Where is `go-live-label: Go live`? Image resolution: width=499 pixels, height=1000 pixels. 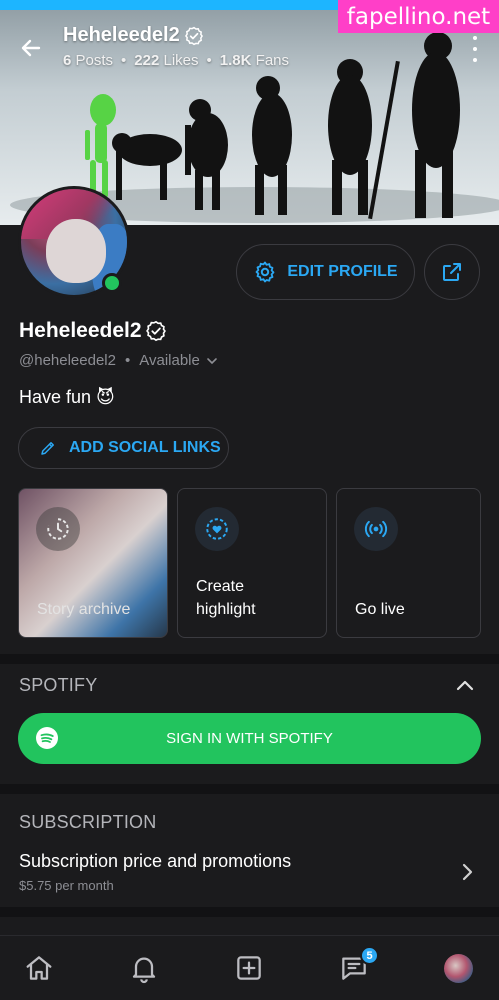 go-live-label: Go live is located at coordinates (380, 609).